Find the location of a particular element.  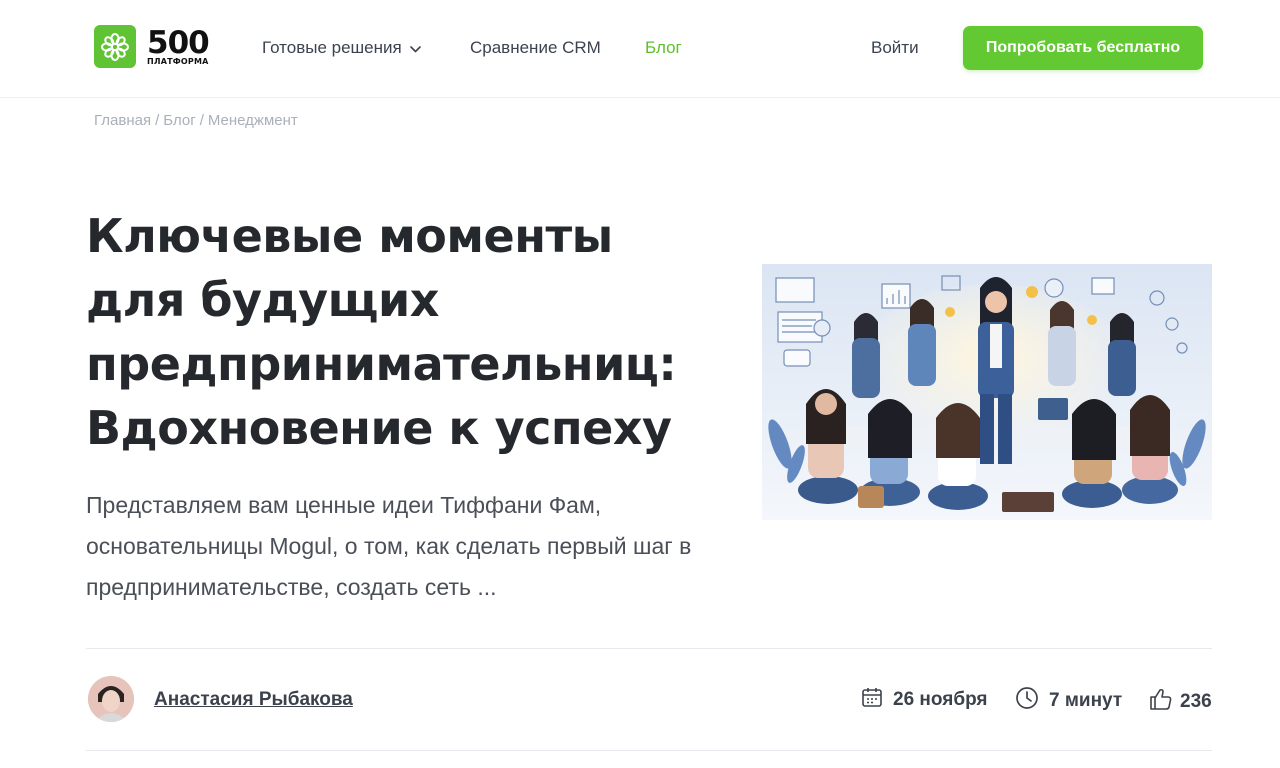

article-title-line: Ключевые моменты is located at coordinates (349, 236).